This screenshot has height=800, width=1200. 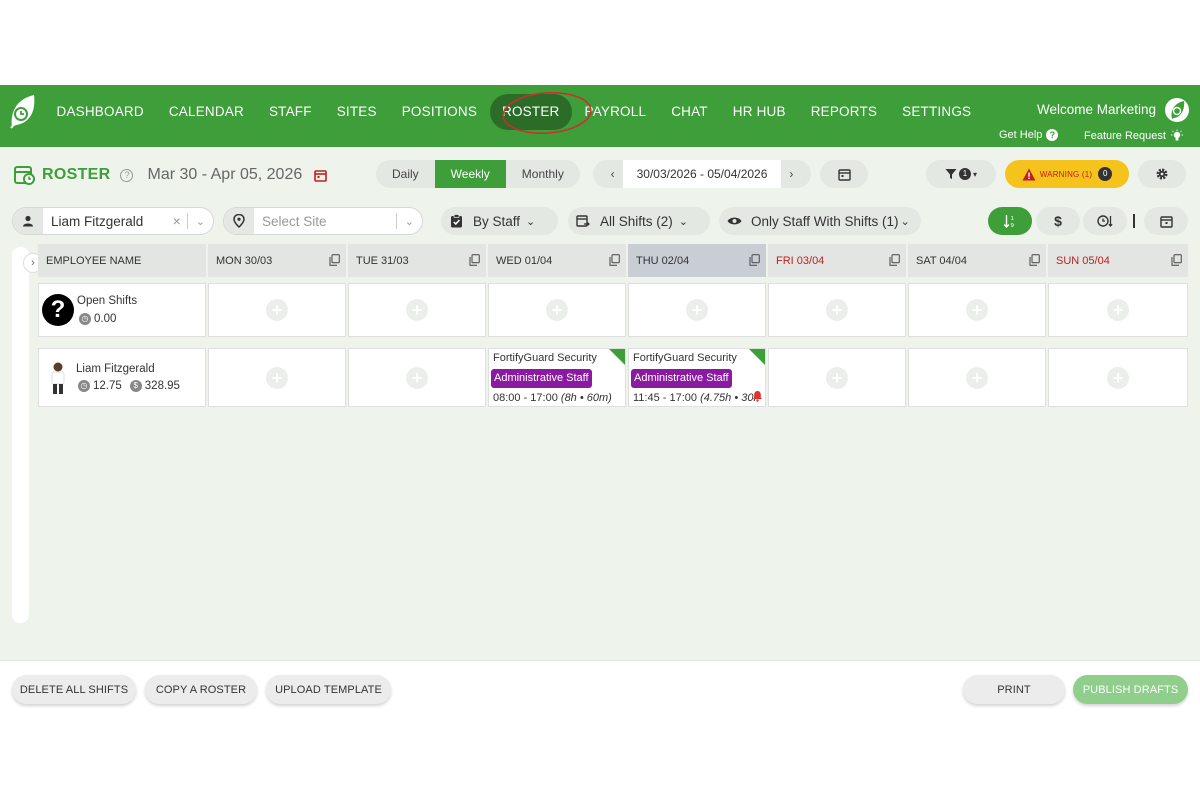 What do you see at coordinates (1162, 174) in the screenshot?
I see `roster-settings-button` at bounding box center [1162, 174].